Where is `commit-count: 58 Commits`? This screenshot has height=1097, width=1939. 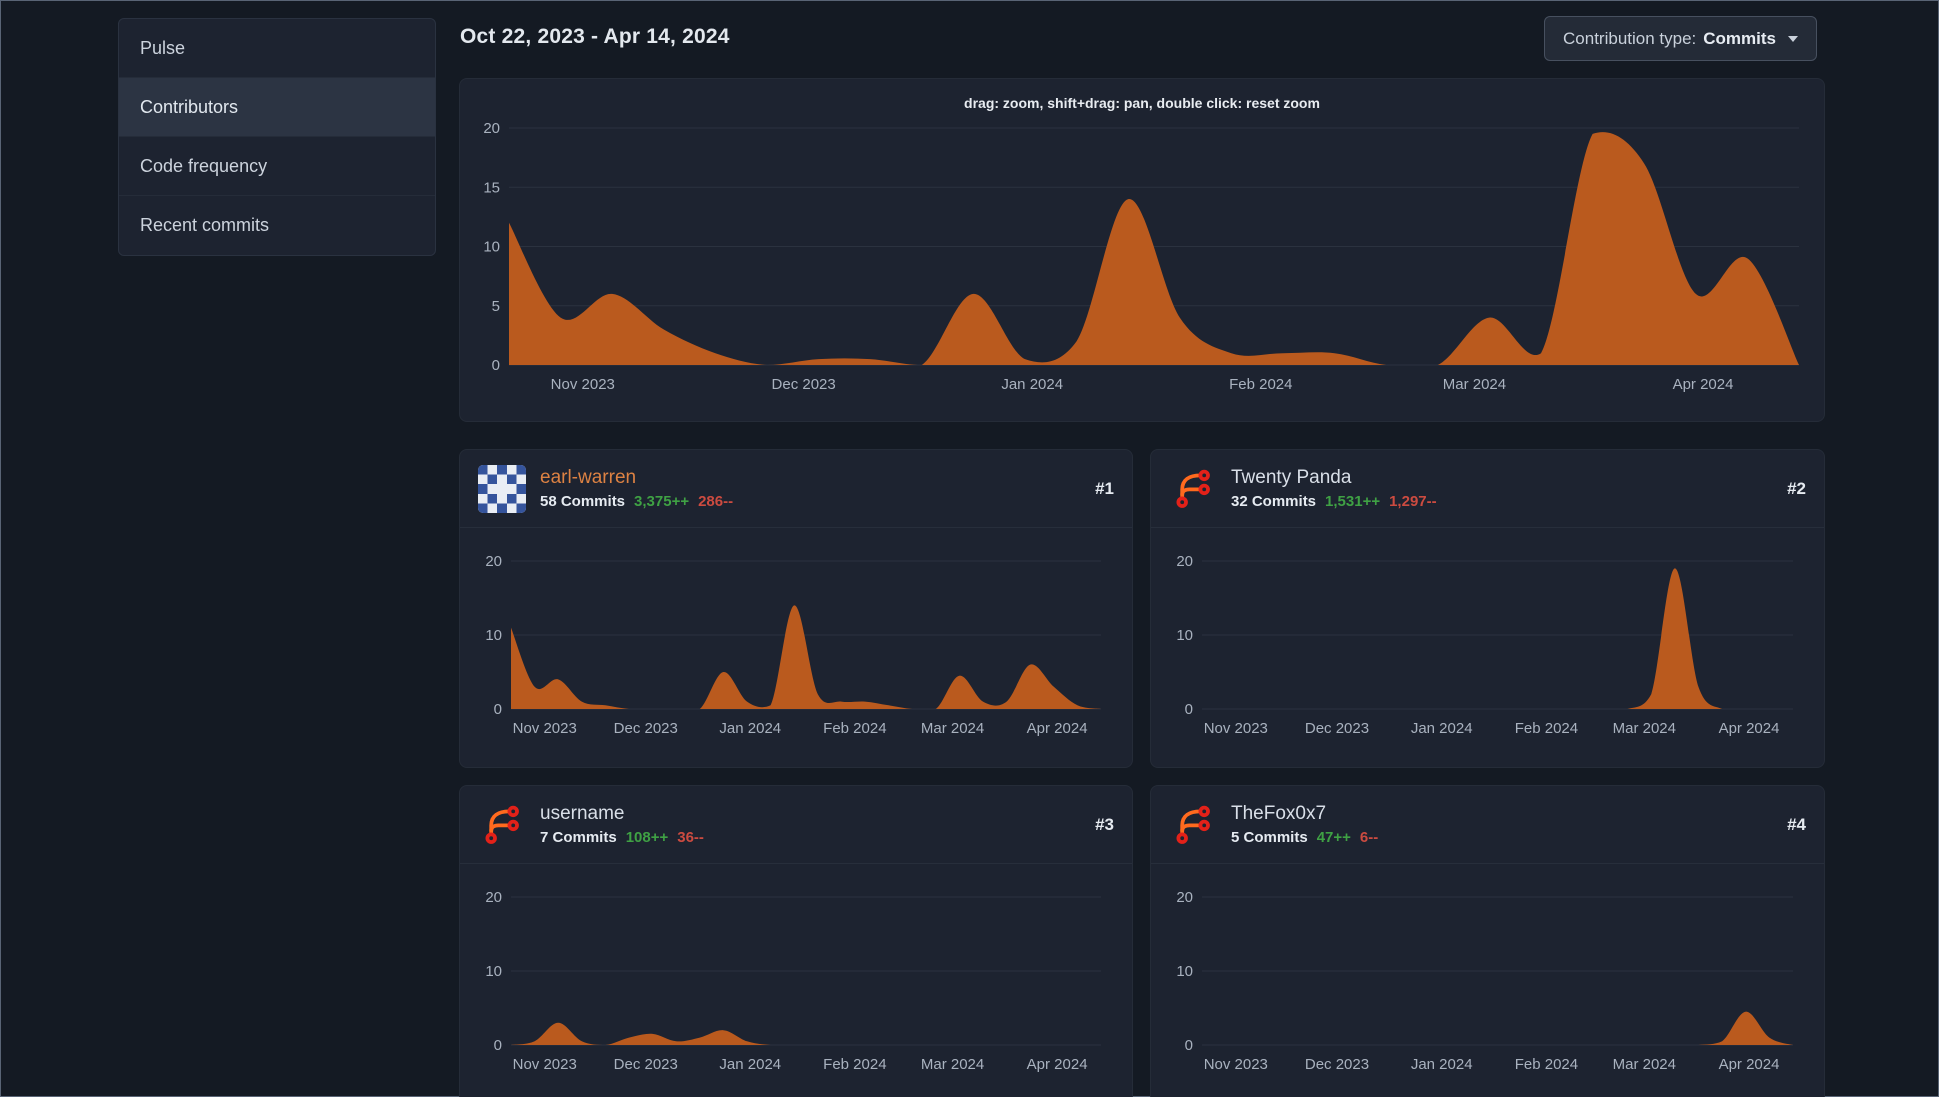
commit-count: 58 Commits is located at coordinates (583, 501).